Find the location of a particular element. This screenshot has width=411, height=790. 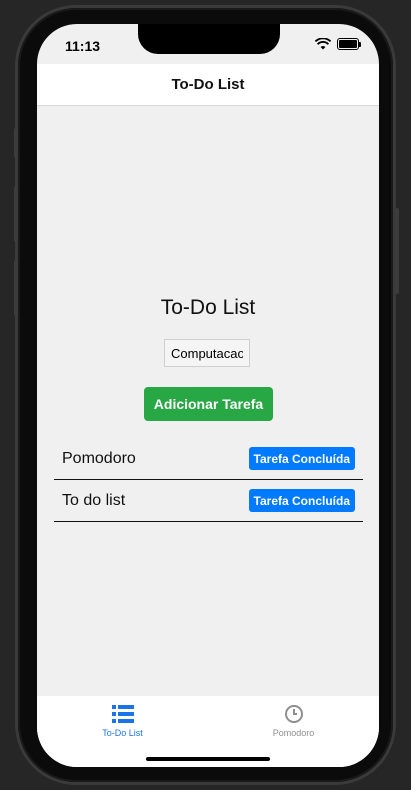

status-icons is located at coordinates (338, 44).